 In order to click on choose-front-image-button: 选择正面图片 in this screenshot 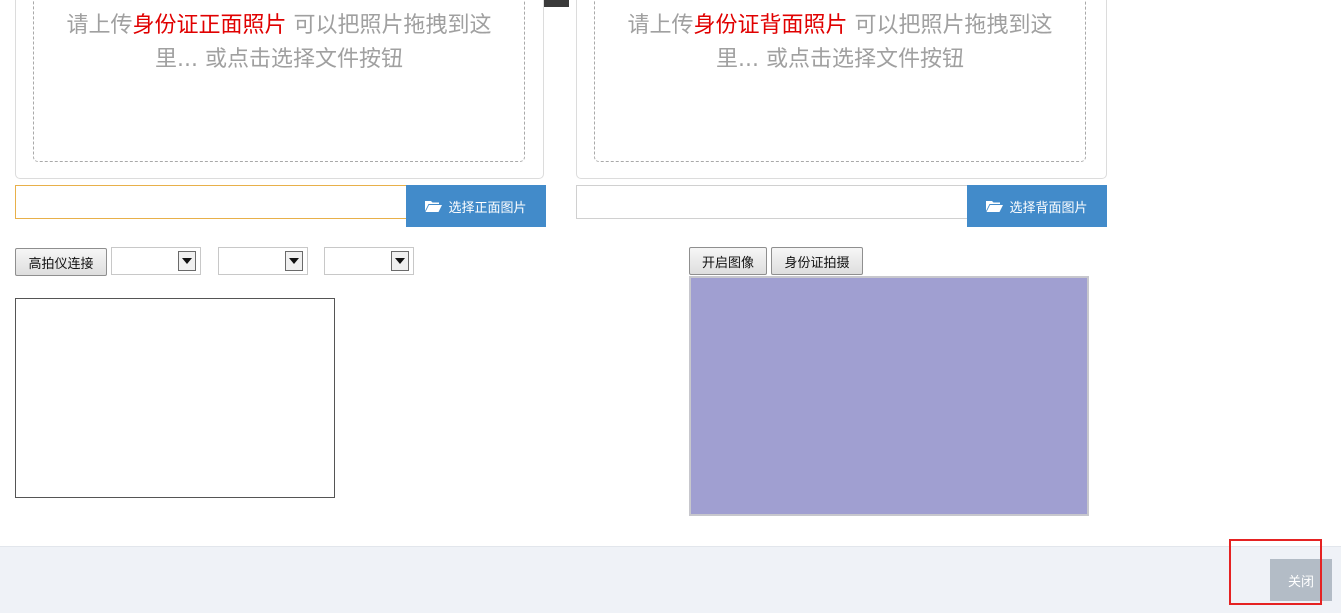, I will do `click(476, 206)`.